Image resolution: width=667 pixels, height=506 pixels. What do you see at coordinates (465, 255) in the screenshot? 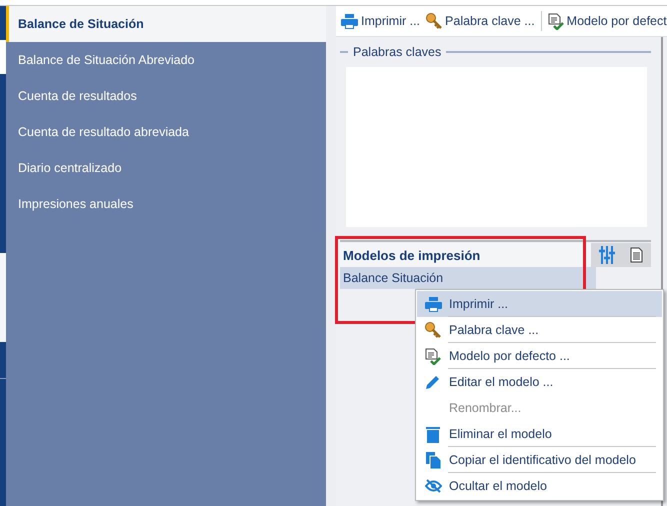
I see `section-title: Modelos de impresión` at bounding box center [465, 255].